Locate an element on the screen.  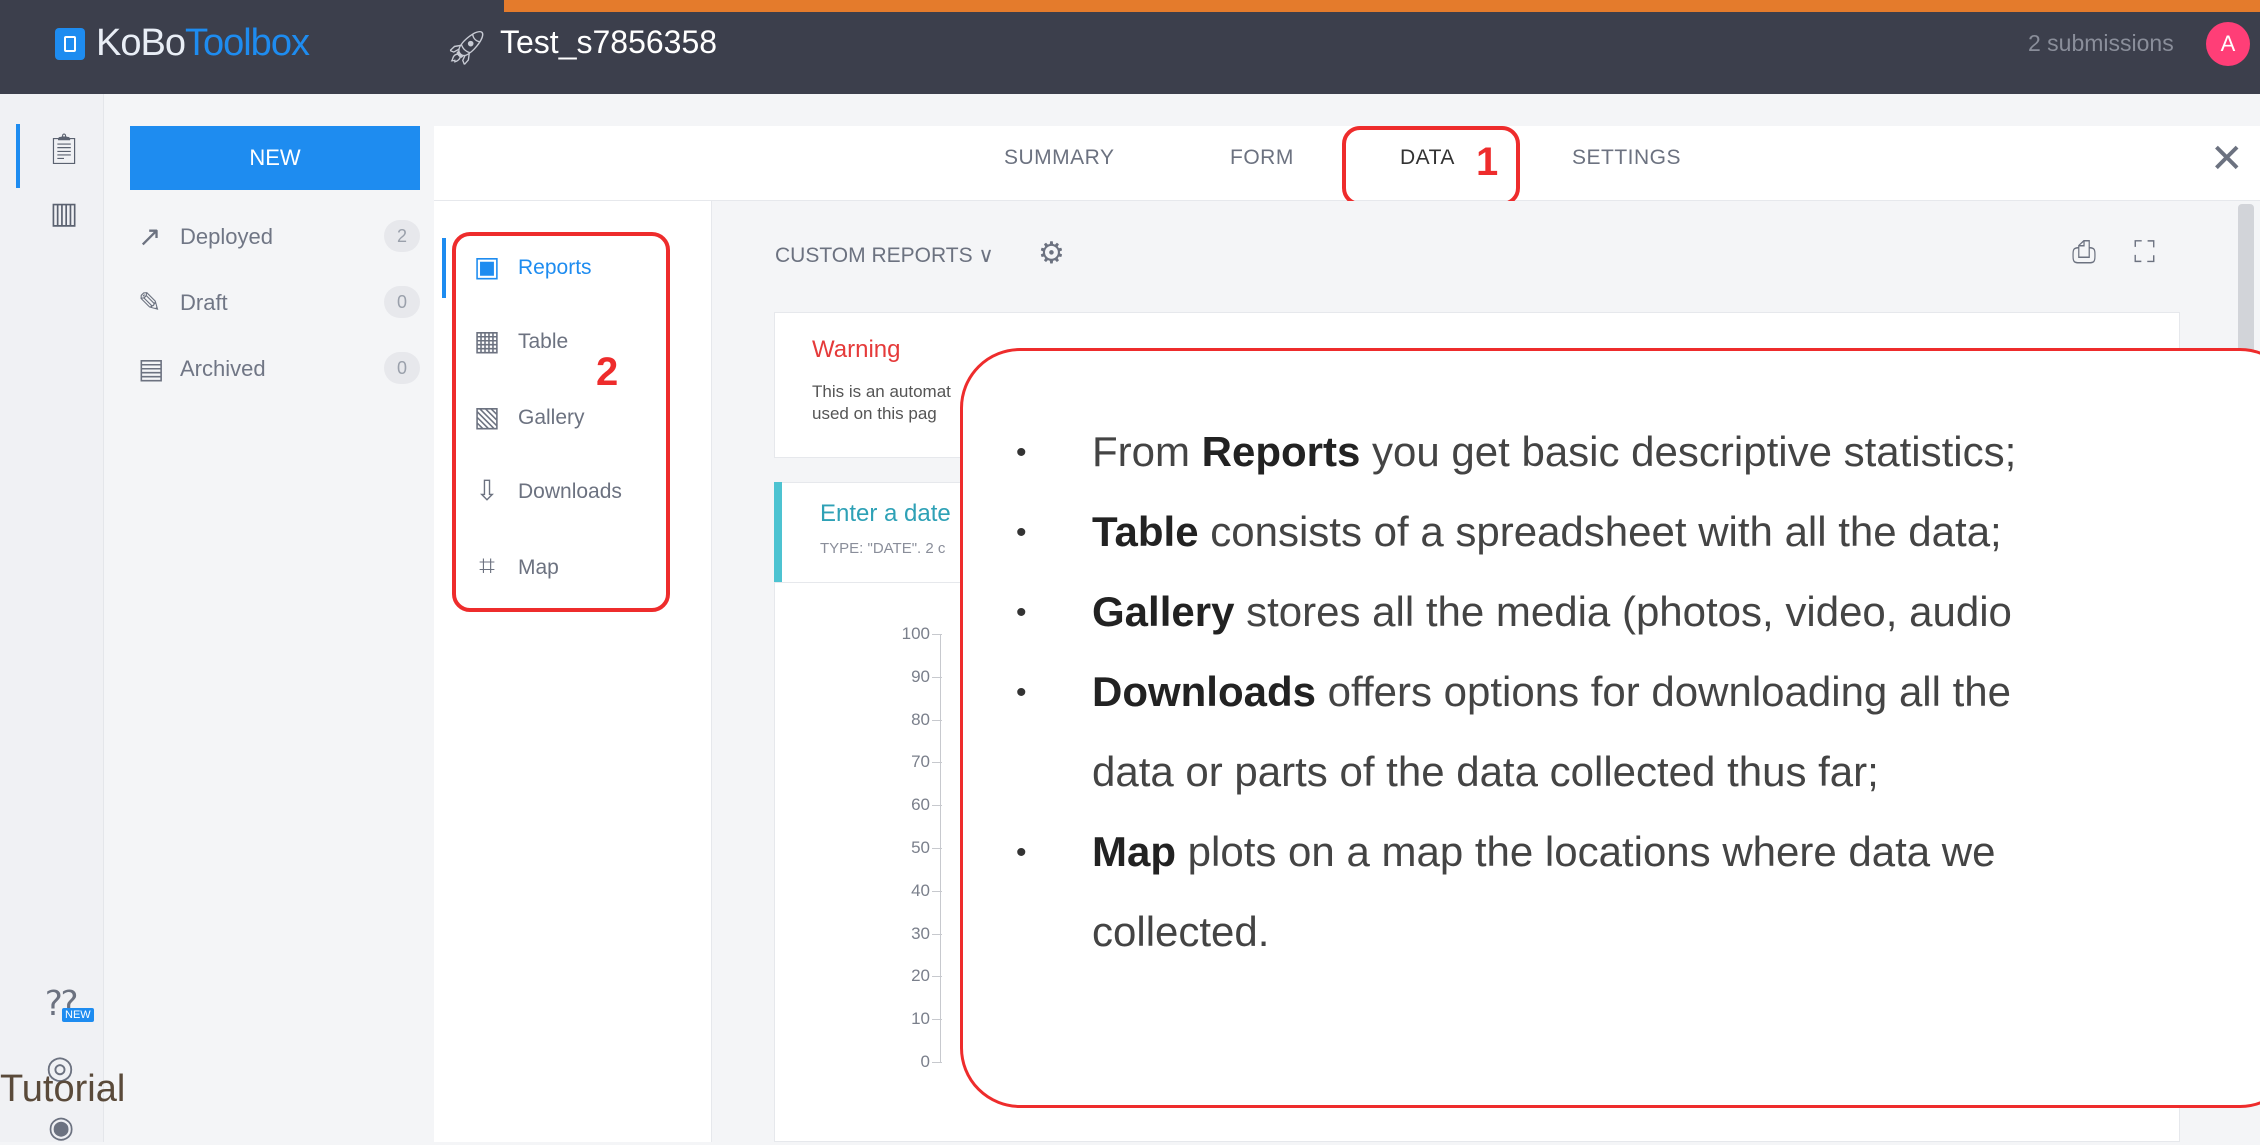
new-project-button: NEW is located at coordinates (275, 158).